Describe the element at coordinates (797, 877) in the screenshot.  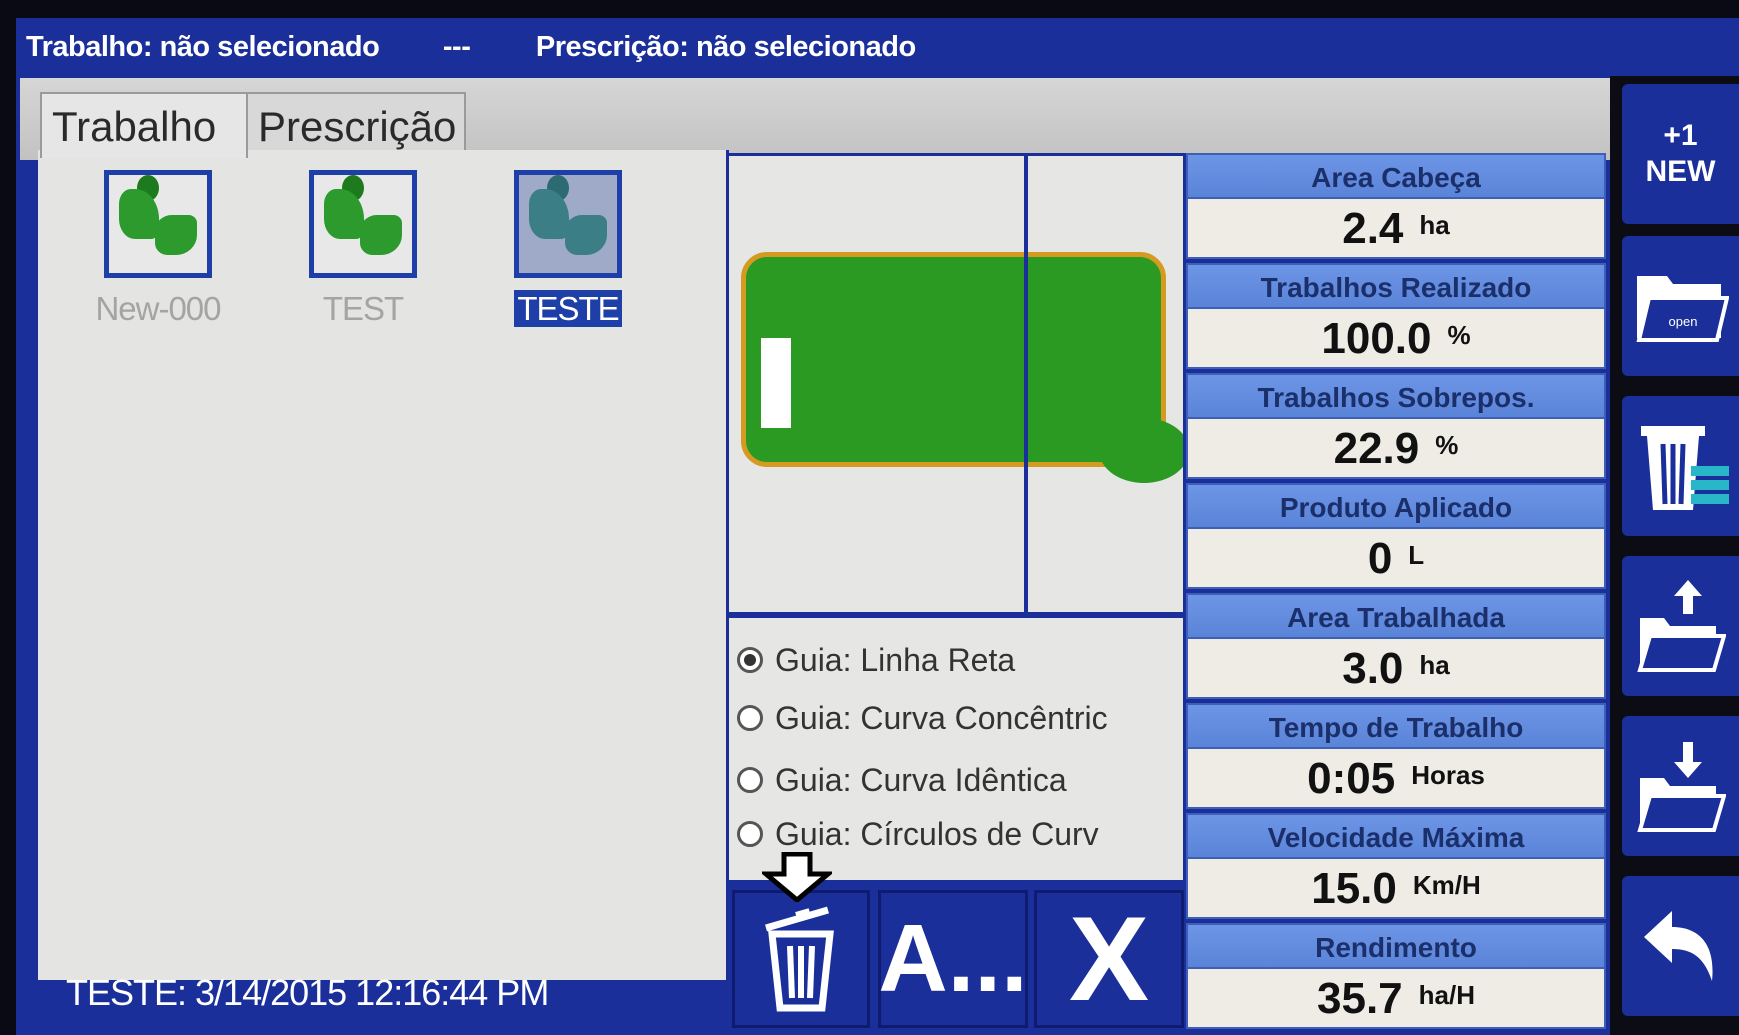
I see `down-arrow-icon` at that location.